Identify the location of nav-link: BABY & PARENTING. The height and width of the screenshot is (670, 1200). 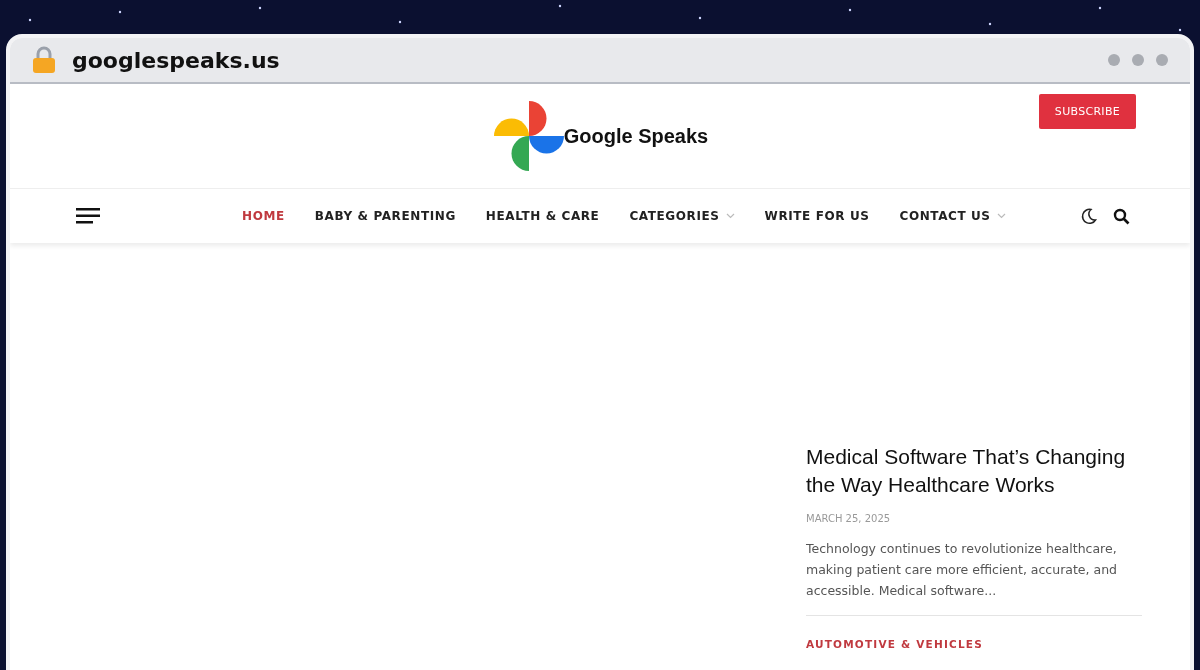
(385, 216).